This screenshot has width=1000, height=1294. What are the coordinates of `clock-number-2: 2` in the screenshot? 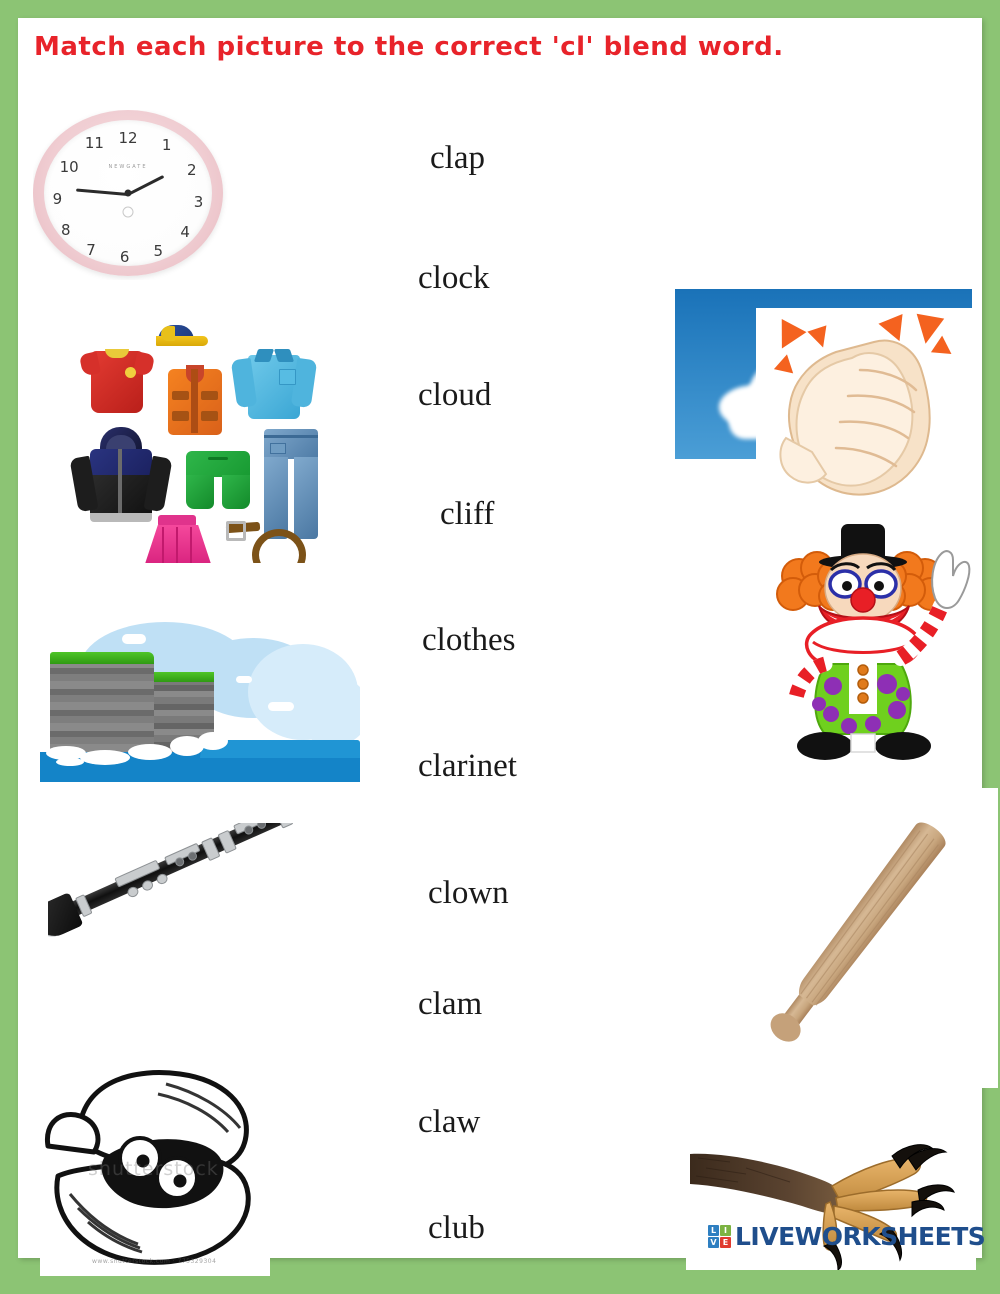 It's located at (192, 169).